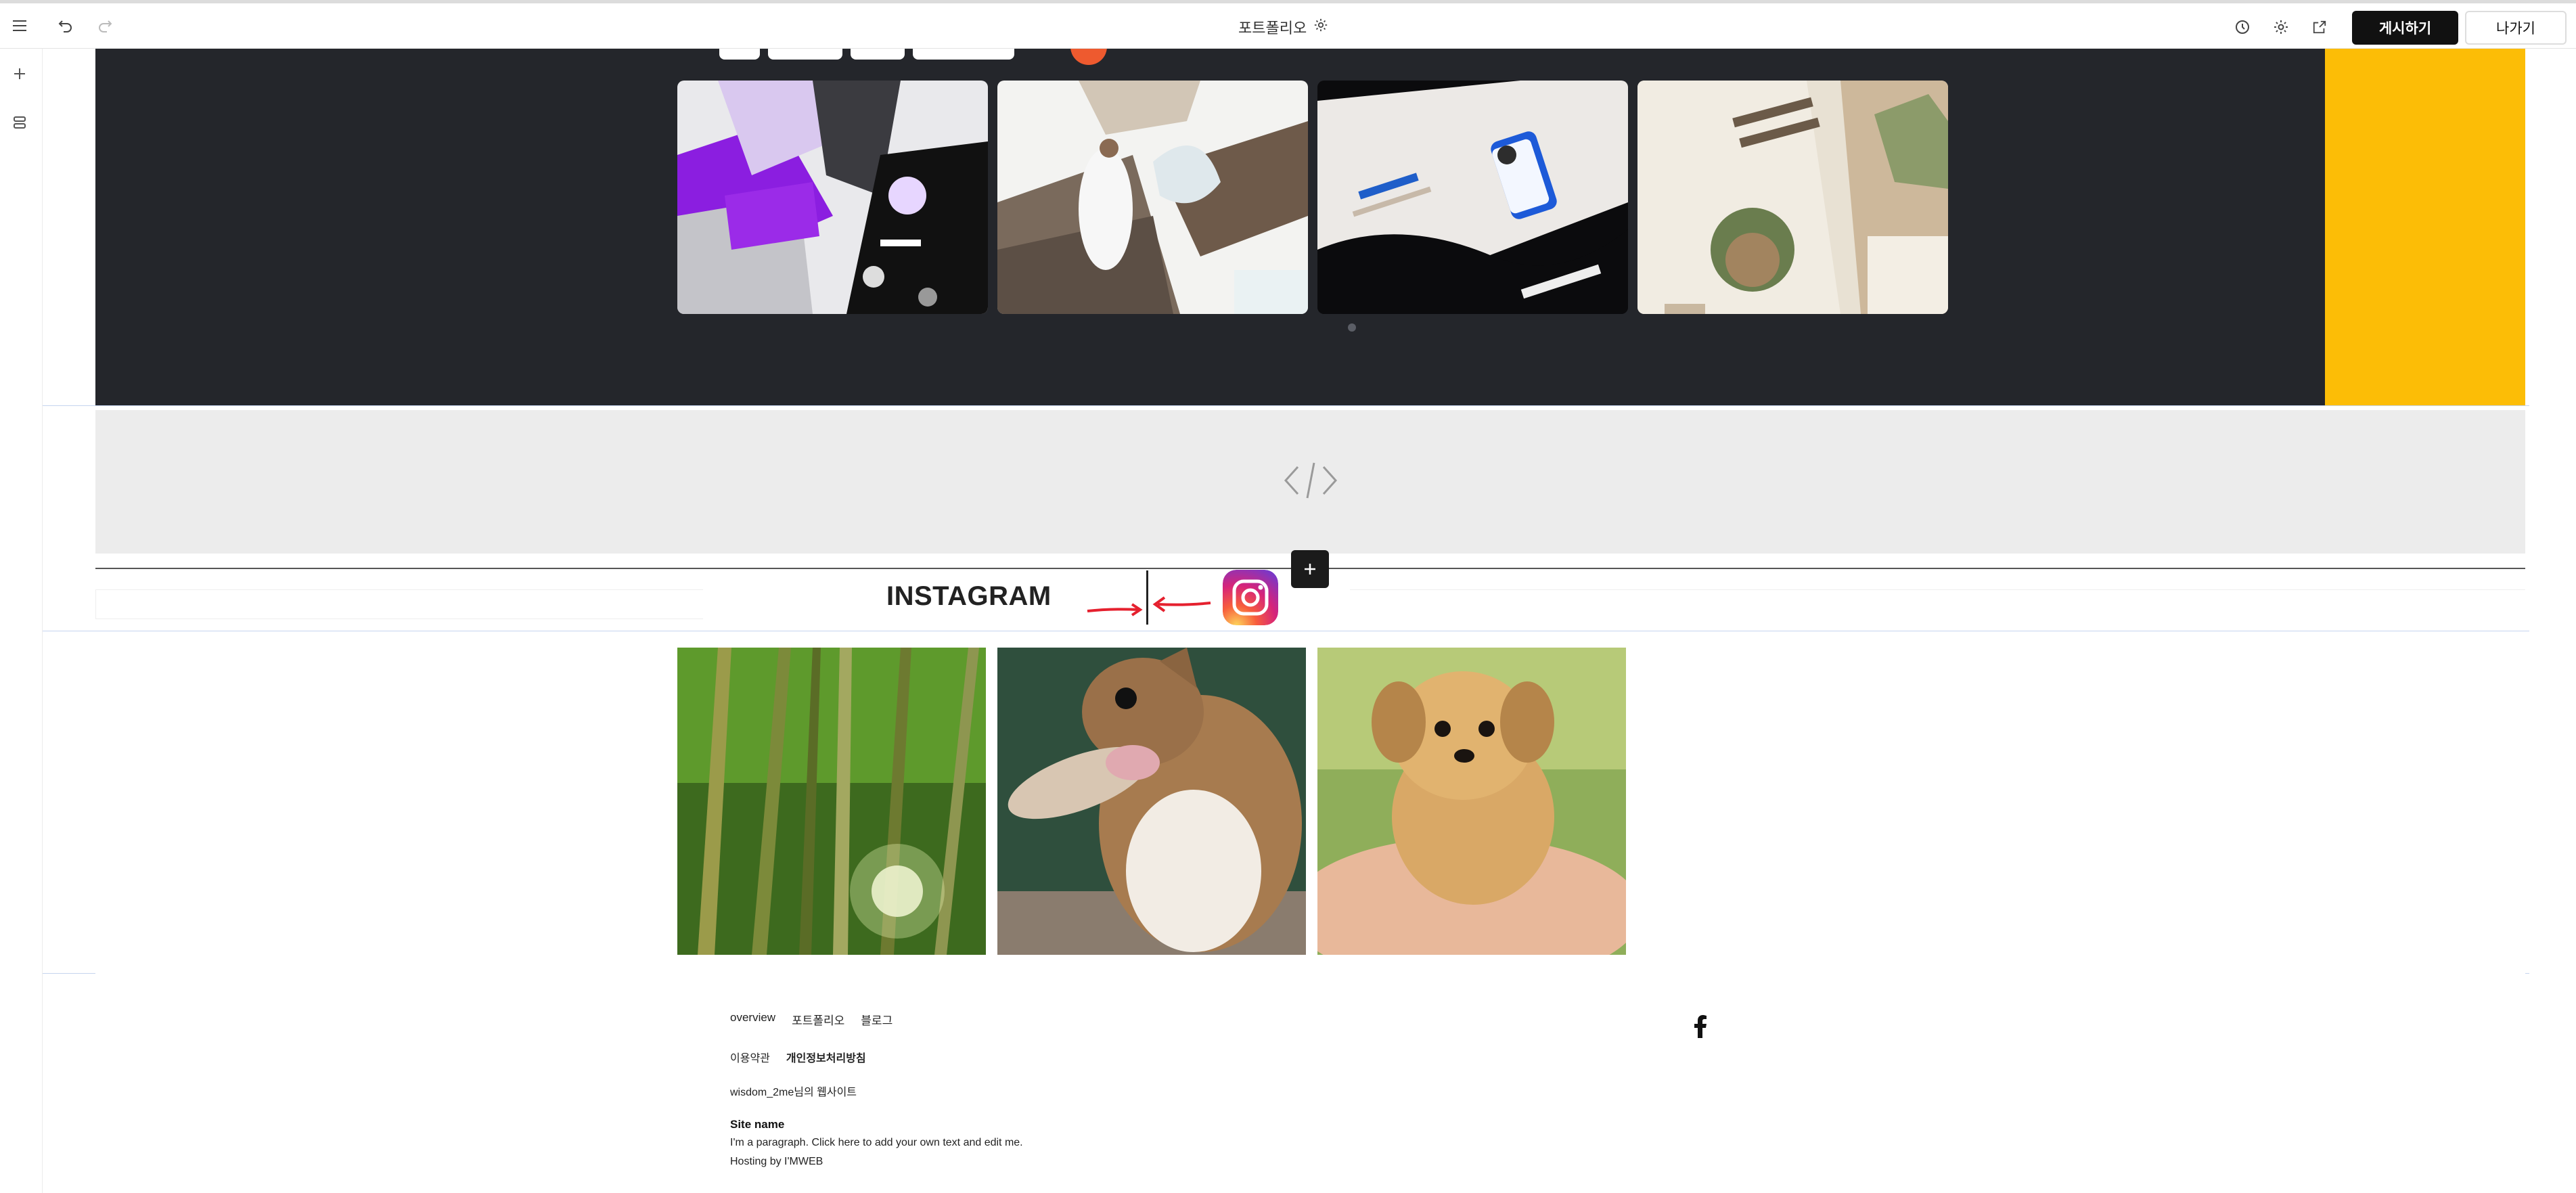  I want to click on right-rail, so click(2537, 621).